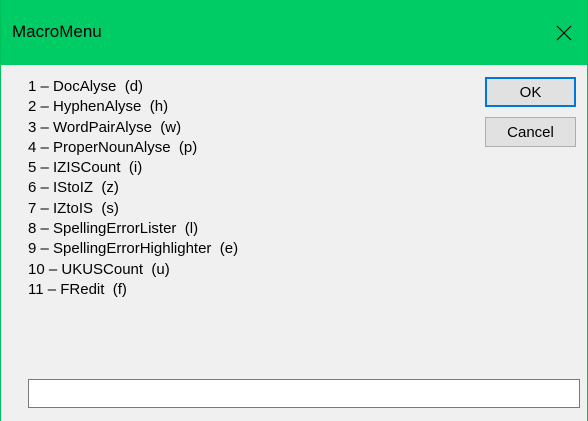 This screenshot has height=421, width=588. What do you see at coordinates (99, 269) in the screenshot?
I see `macro-item-ukuscount: 10 – UKUSCount (u)` at bounding box center [99, 269].